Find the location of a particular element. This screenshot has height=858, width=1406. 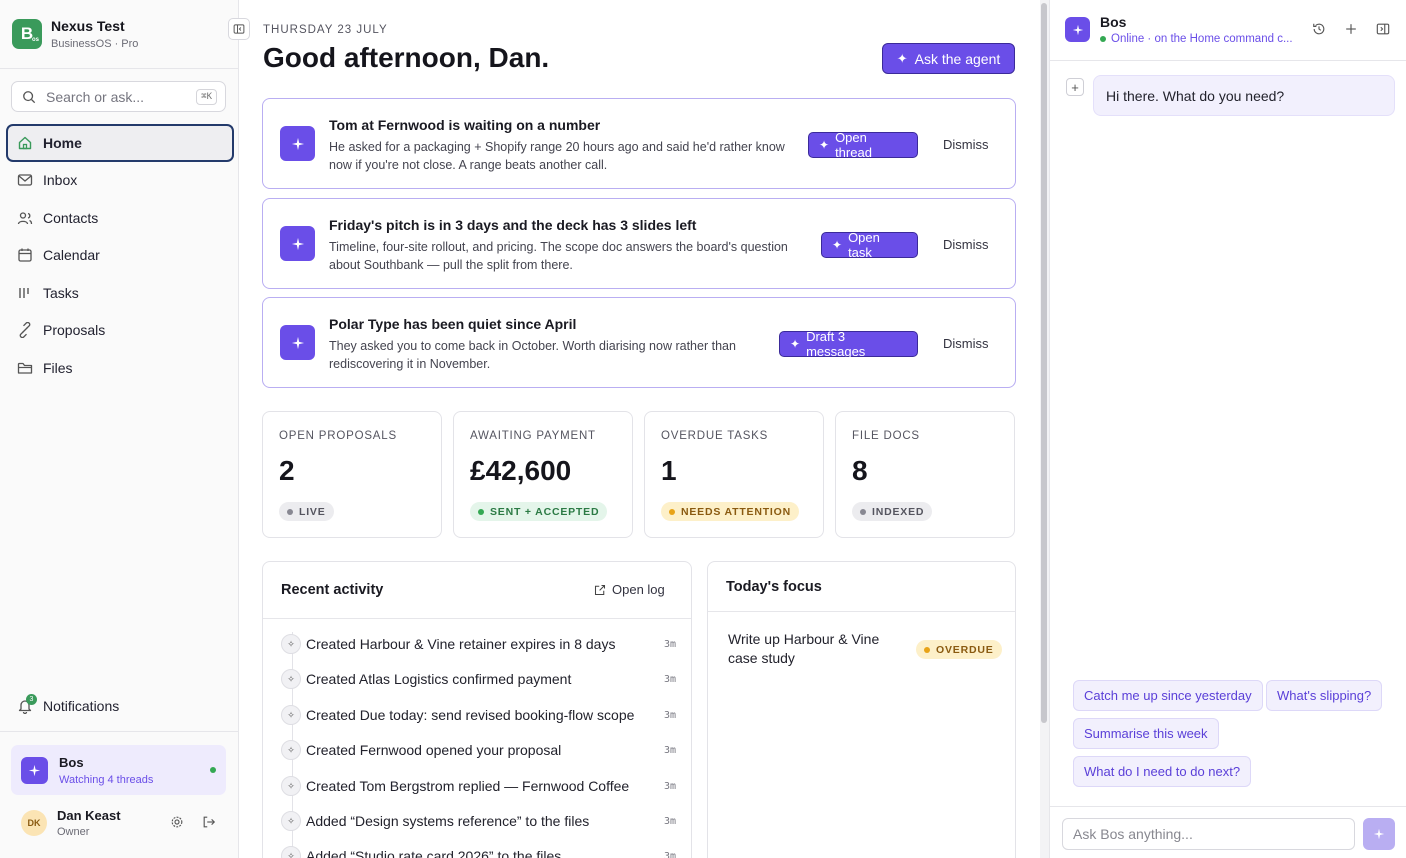

suggestion-chip: Catch me up since yesterday is located at coordinates (1168, 695).